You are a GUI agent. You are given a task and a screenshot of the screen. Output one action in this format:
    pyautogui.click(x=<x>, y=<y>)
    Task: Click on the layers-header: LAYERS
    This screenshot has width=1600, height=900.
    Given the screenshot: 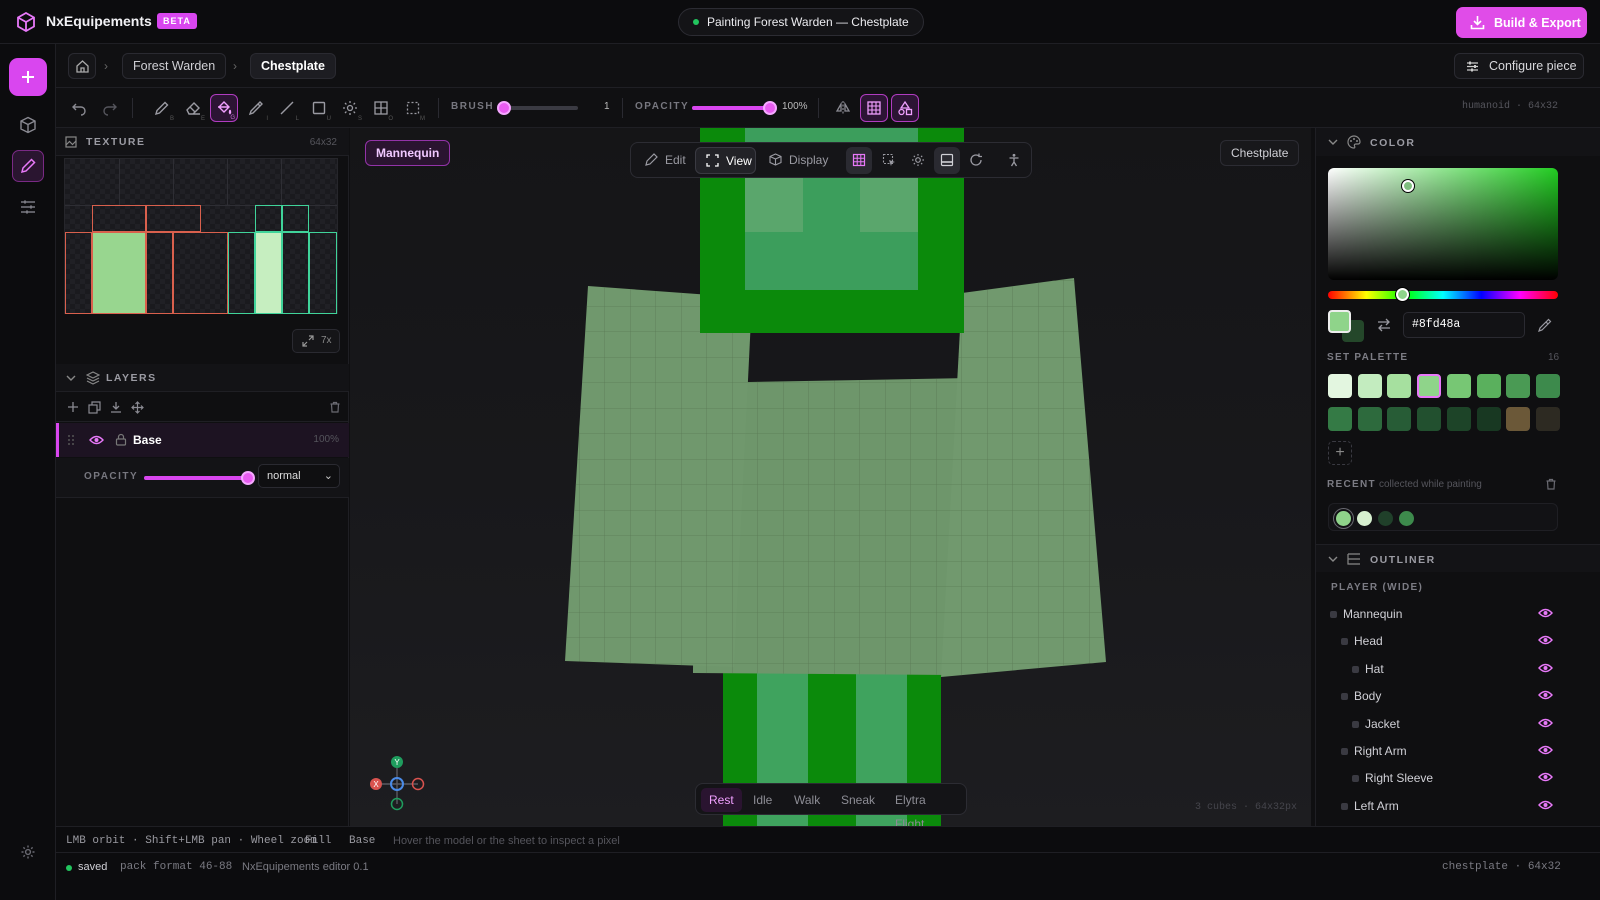 What is the action you would take?
    pyautogui.click(x=202, y=378)
    